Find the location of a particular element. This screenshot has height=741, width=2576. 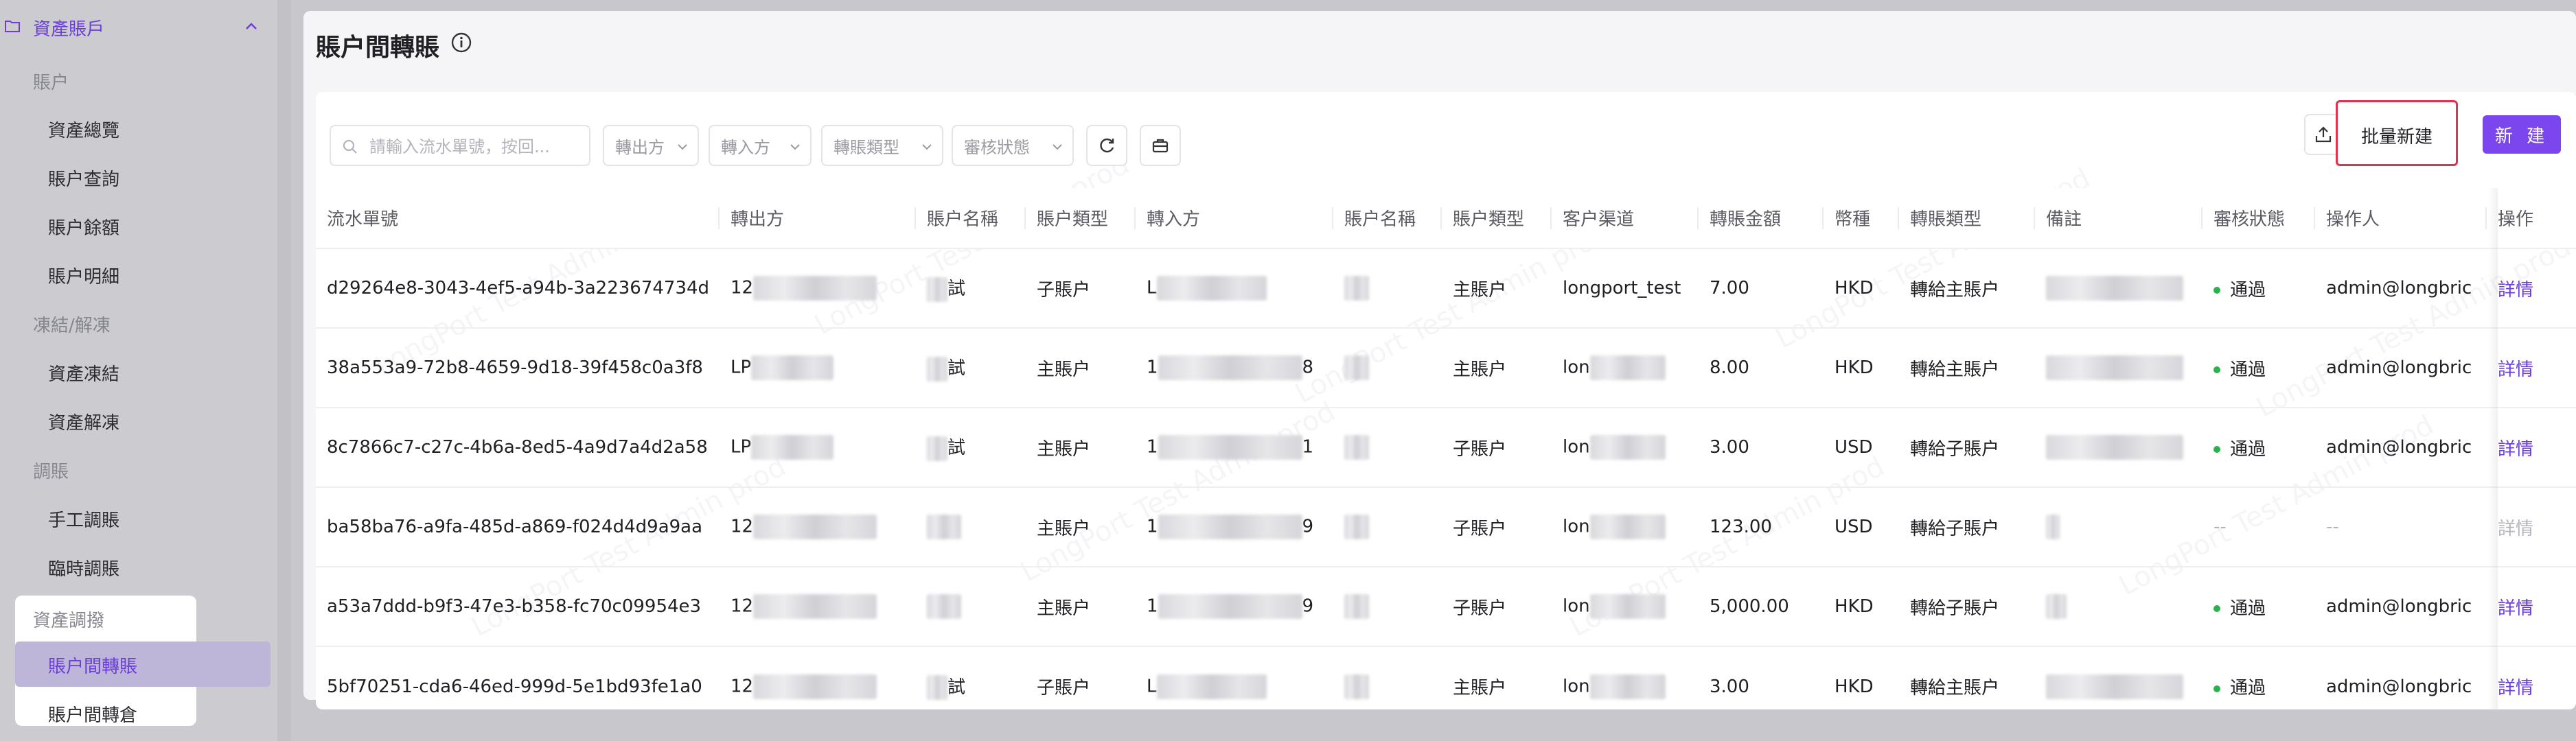

batch-new-button: 批量新建 is located at coordinates (2397, 133).